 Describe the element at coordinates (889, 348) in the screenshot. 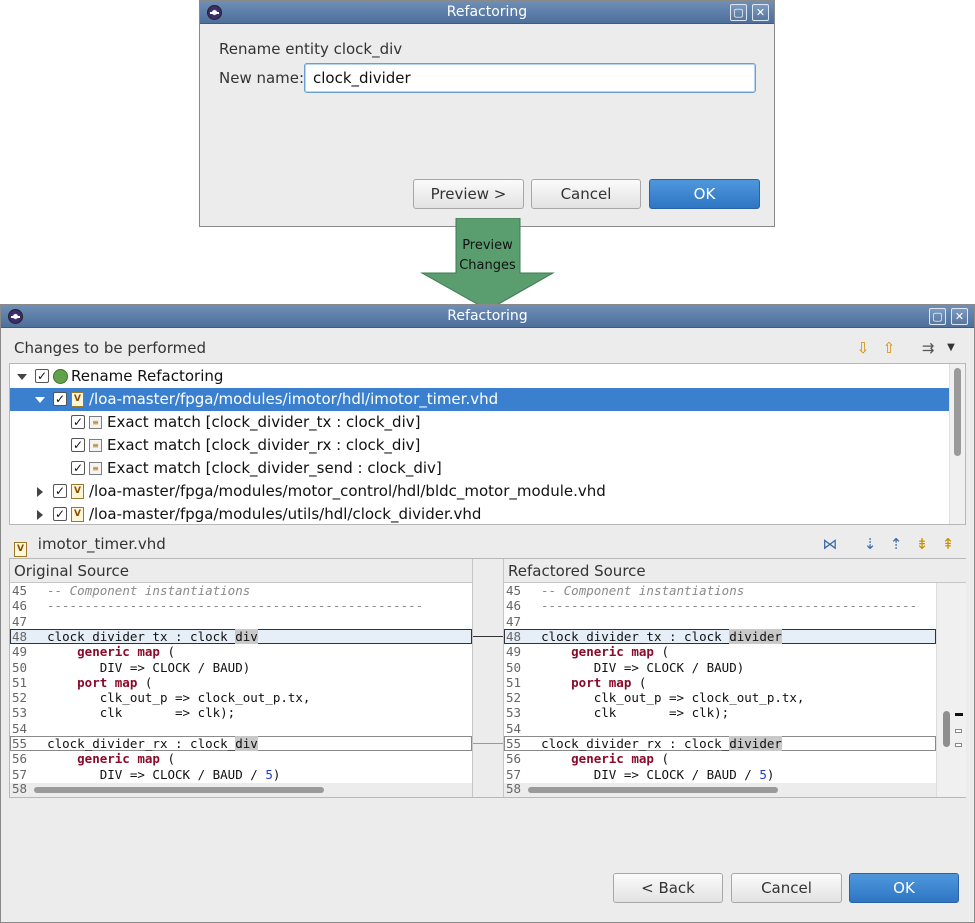

I see `previous-change-icon: ⇧` at that location.